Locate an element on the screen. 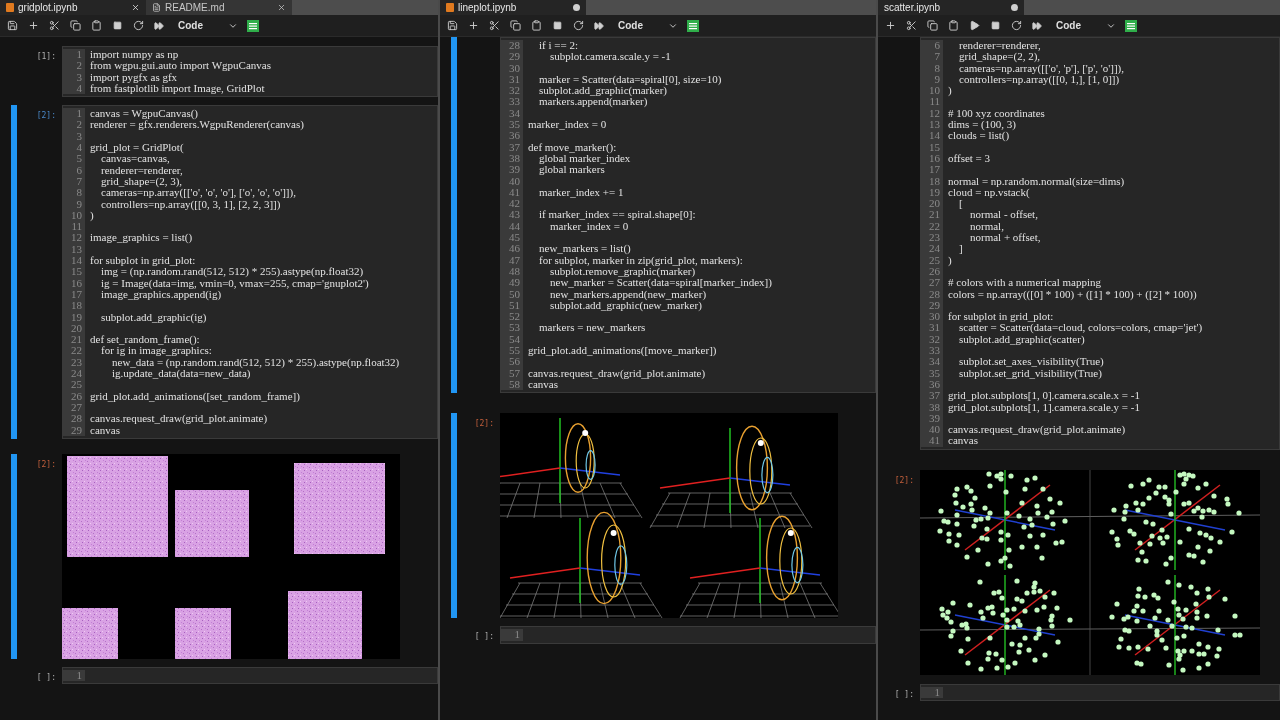 The width and height of the screenshot is (1280, 720). code-line: colors = np.array(([0] * 100) + ([1] * 100) + ([2] * 100)) is located at coordinates (1073, 294).